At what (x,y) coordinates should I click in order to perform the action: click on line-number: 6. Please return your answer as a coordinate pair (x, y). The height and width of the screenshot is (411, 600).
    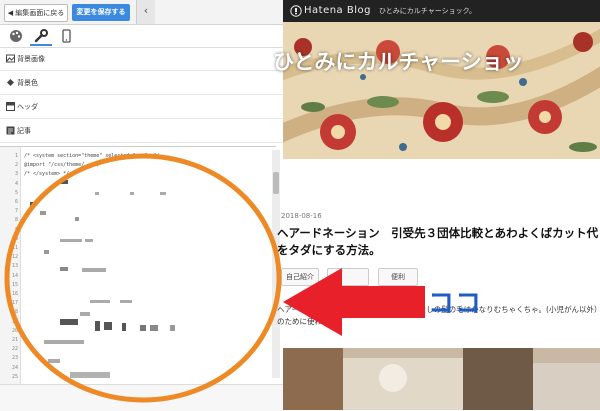
    Looking at the image, I should click on (16, 202).